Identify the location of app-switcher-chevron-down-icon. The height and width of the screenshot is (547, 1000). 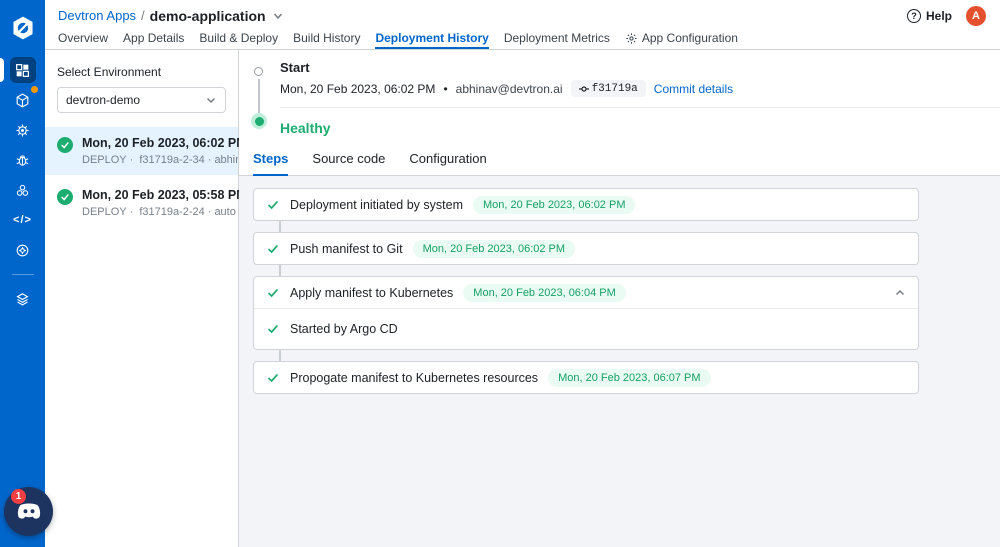
(278, 16).